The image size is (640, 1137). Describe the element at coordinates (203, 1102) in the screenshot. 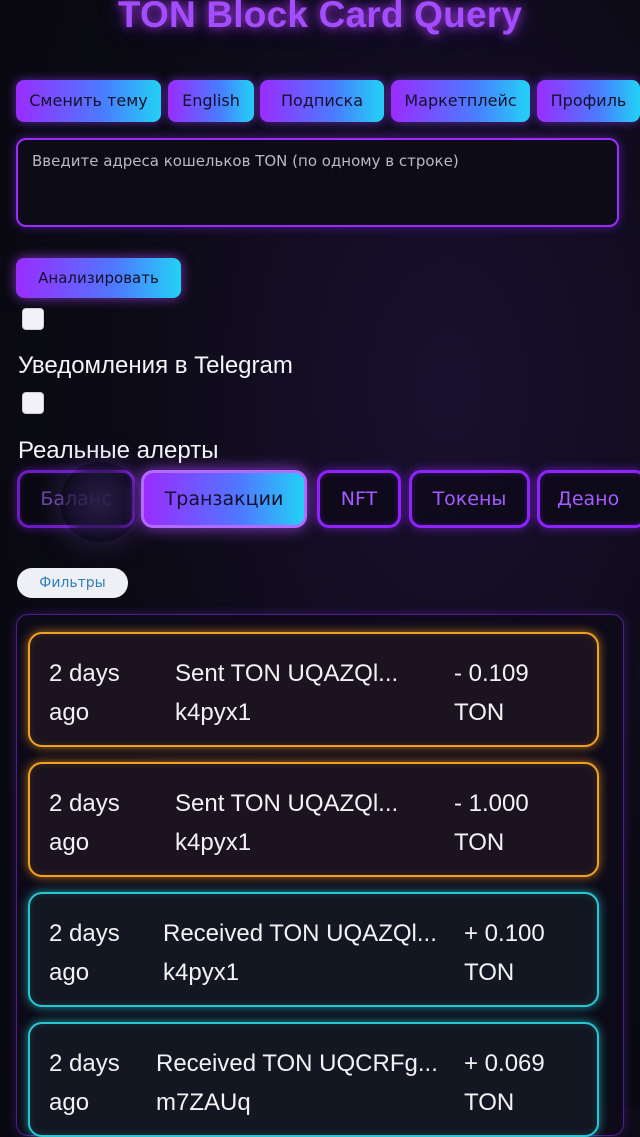

I see `transaction-address-suffix: m7ZAUq` at that location.